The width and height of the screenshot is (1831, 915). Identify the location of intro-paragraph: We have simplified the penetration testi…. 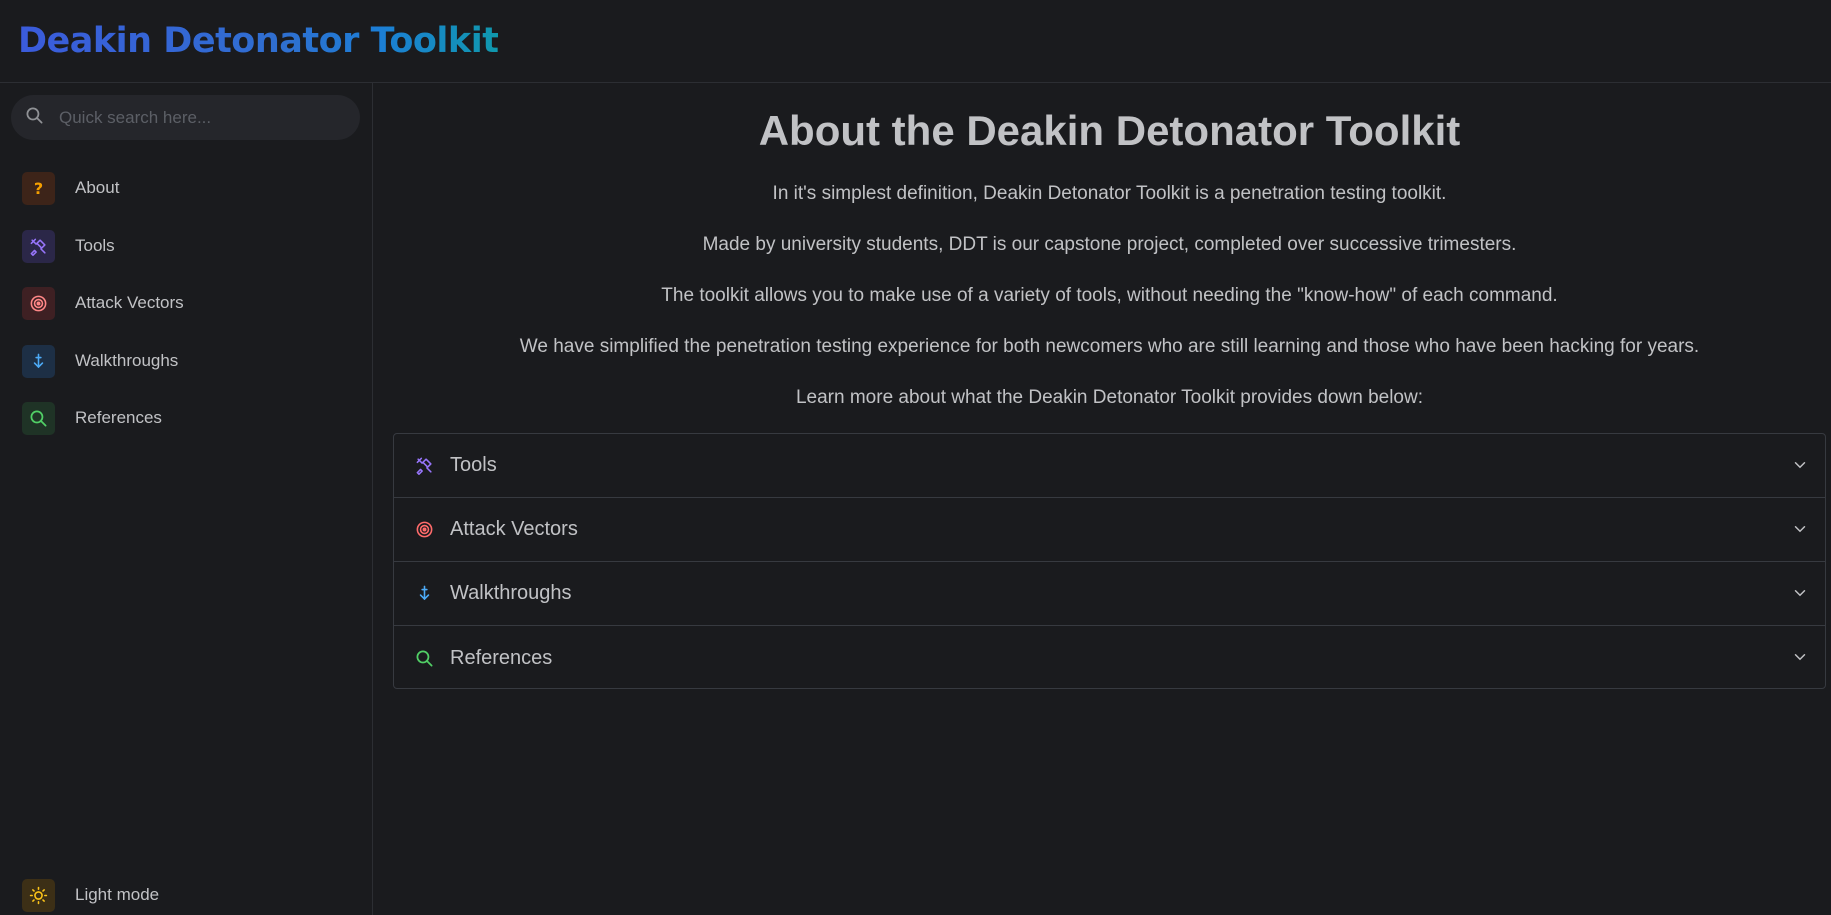
(1109, 346).